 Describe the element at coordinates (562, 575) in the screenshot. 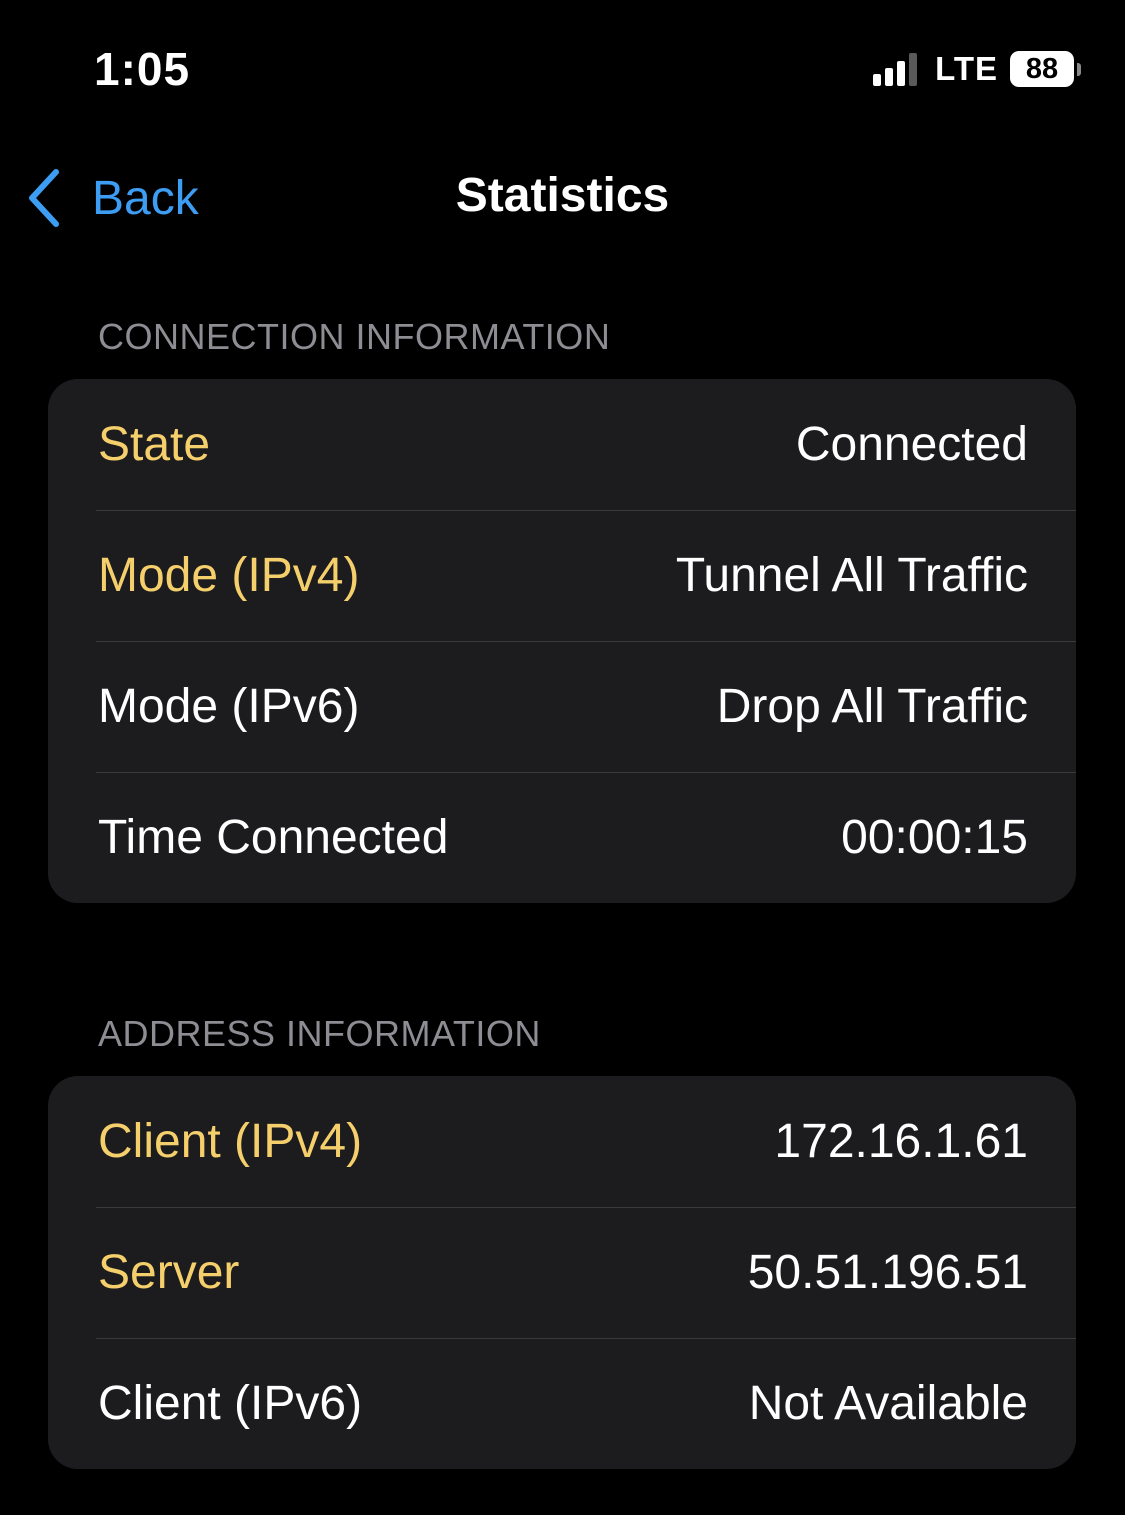

I see `row-mode-ipv4: Mode (IPv4) Tunnel All Traffic` at that location.